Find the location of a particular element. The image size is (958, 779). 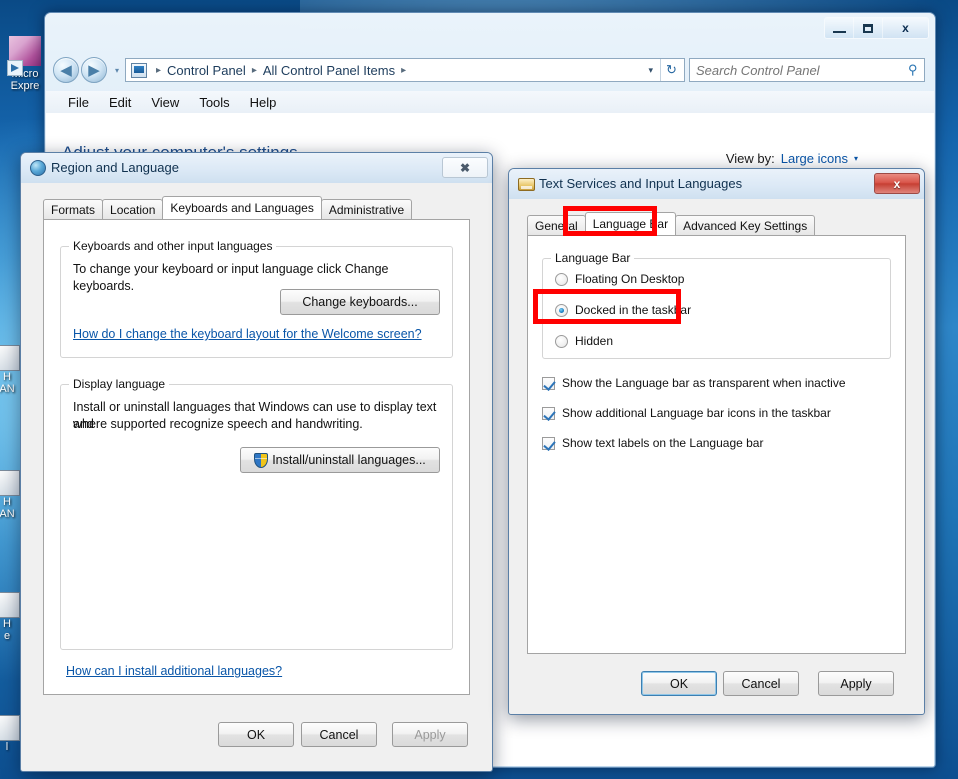

radio-hidden-label: Hidden is located at coordinates (594, 341).